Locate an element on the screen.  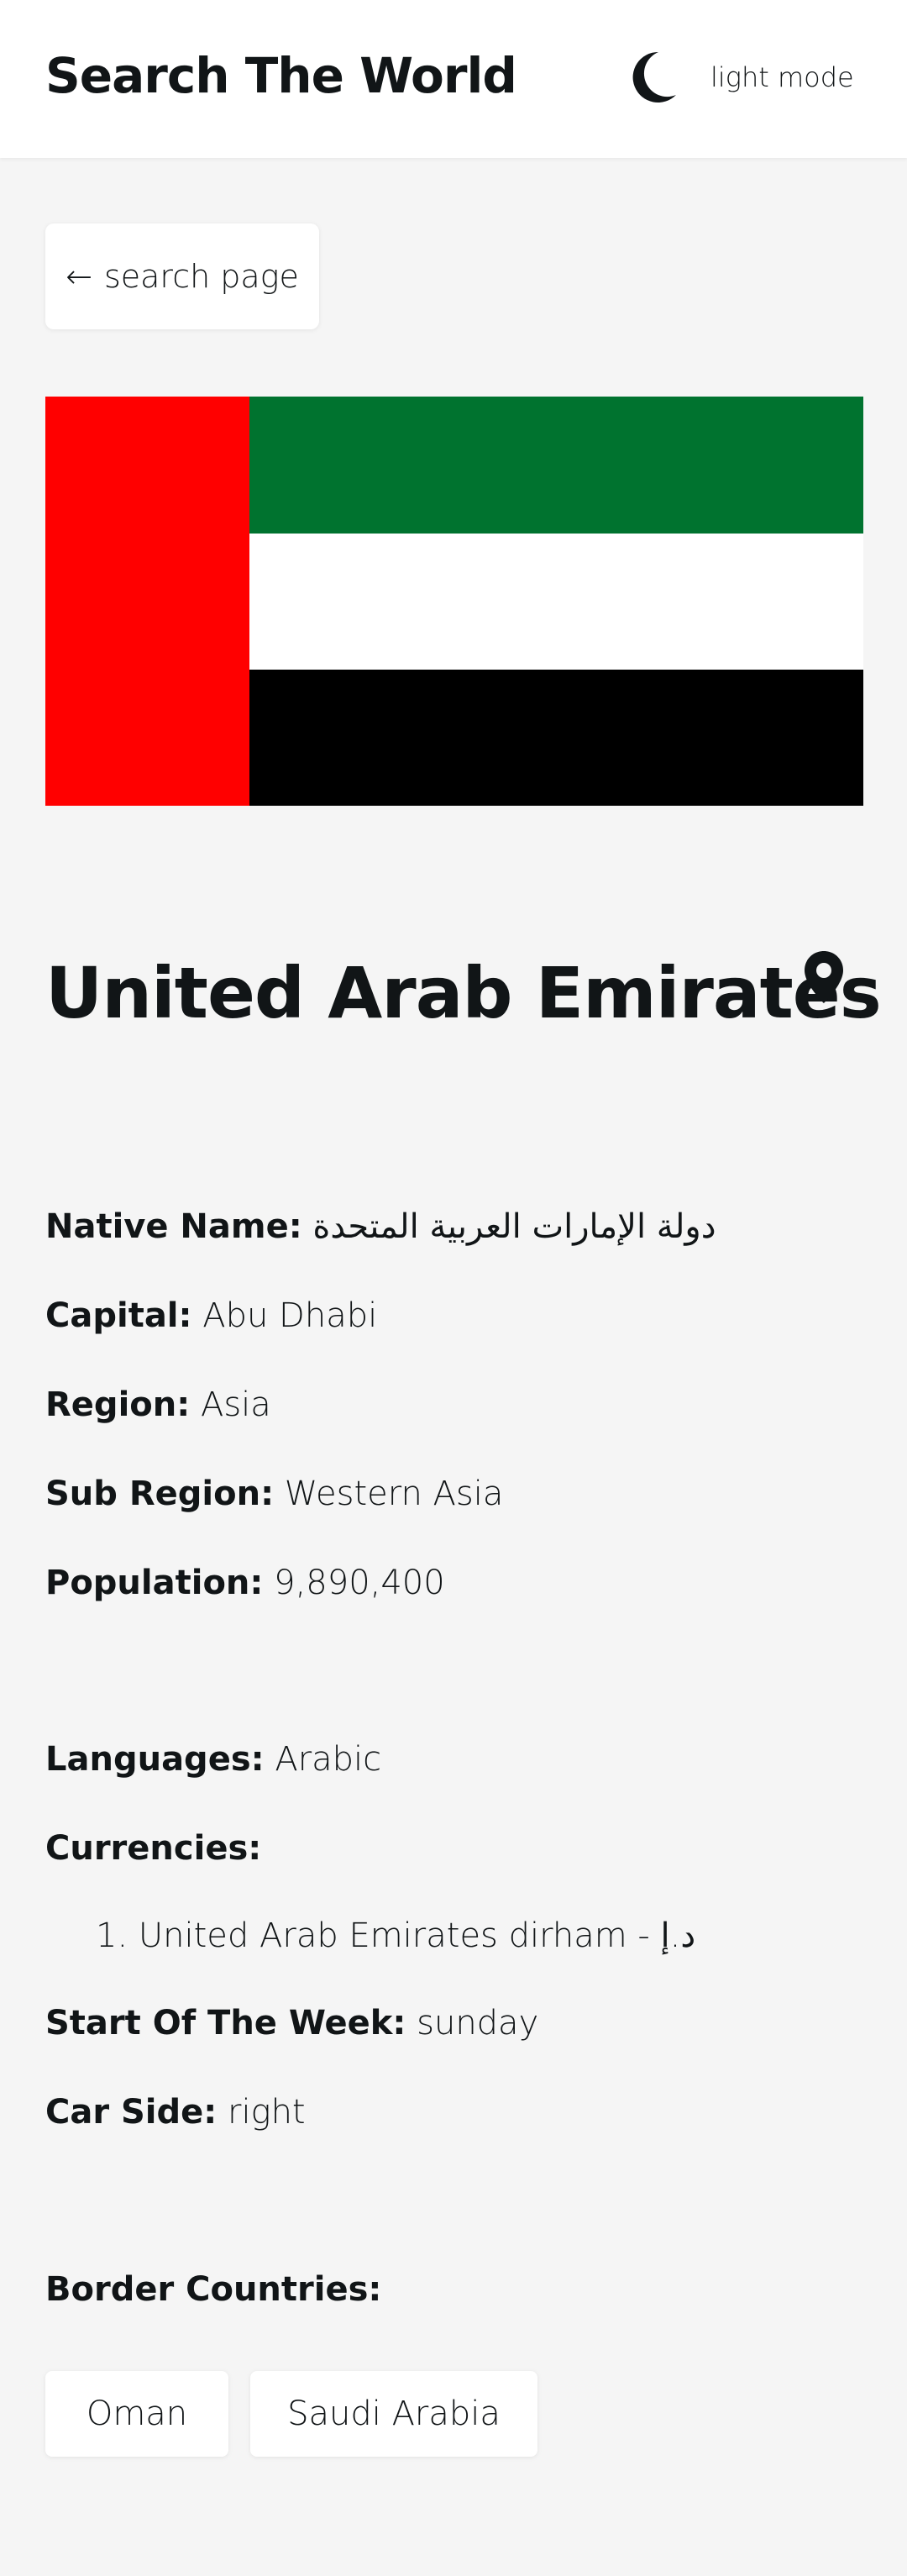
languages-row: Languages: Arabic is located at coordinates (213, 1759).